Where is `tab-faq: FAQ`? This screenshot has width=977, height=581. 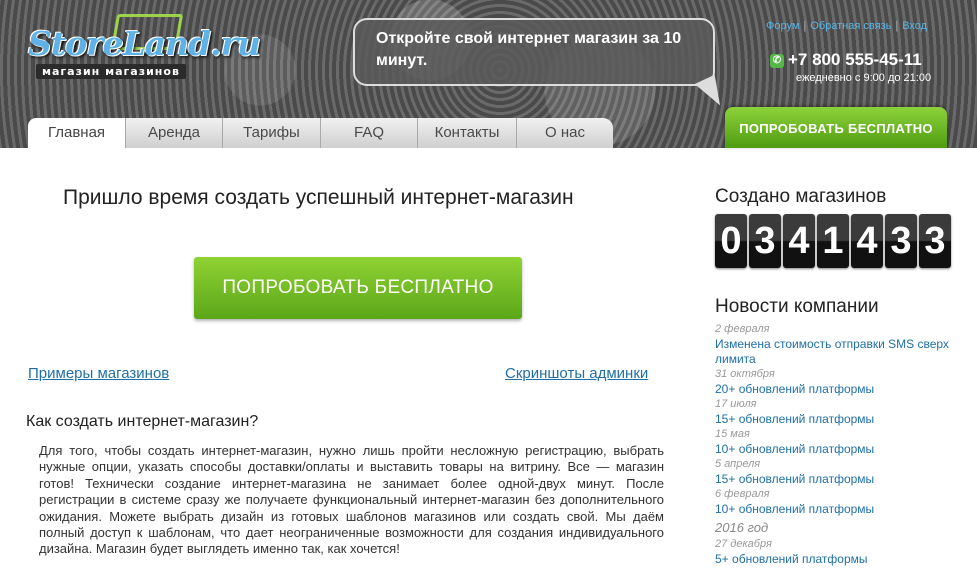 tab-faq: FAQ is located at coordinates (369, 133).